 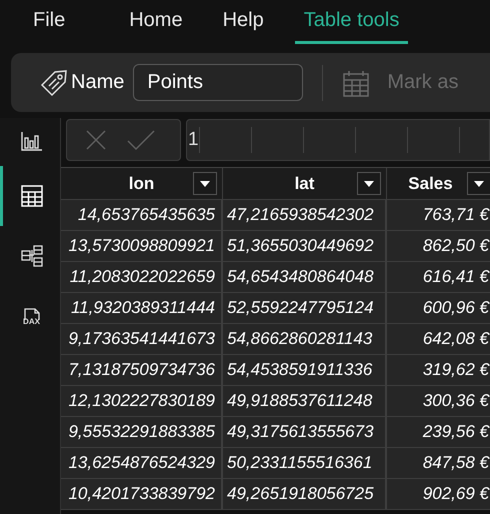 What do you see at coordinates (243, 22) in the screenshot?
I see `menu-tab: Help` at bounding box center [243, 22].